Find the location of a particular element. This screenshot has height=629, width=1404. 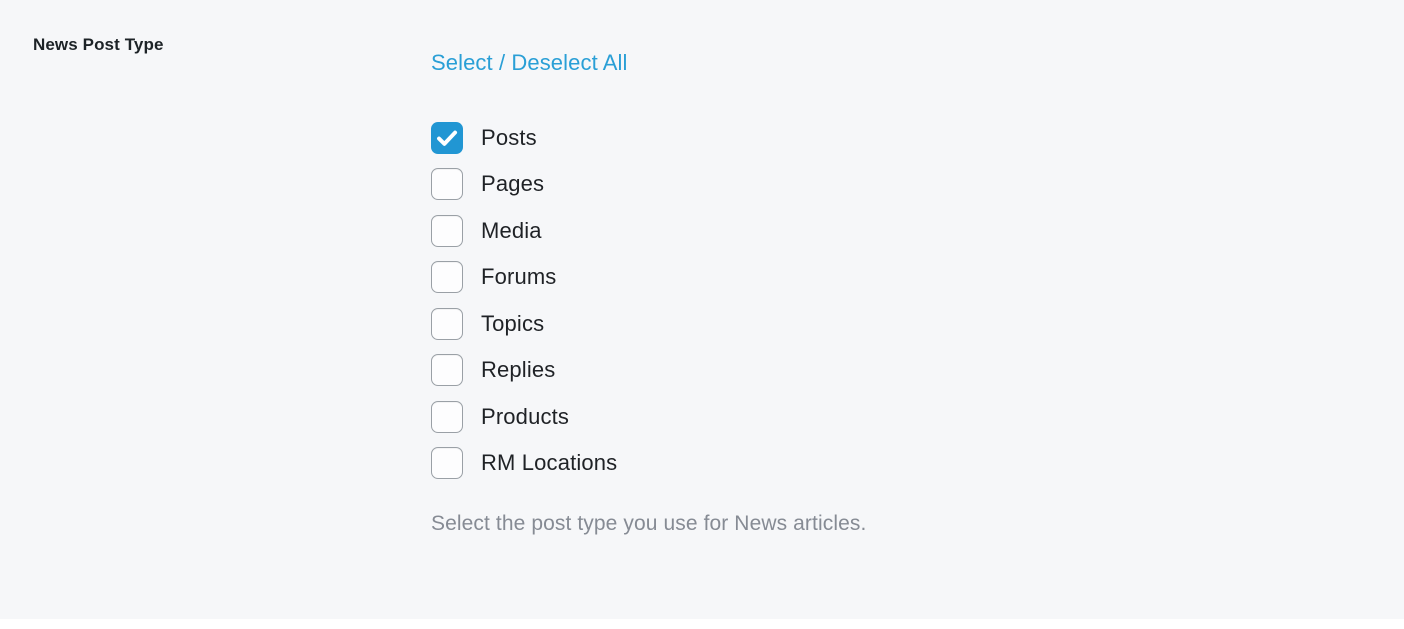

checkbox-row: Posts is located at coordinates (901, 138).